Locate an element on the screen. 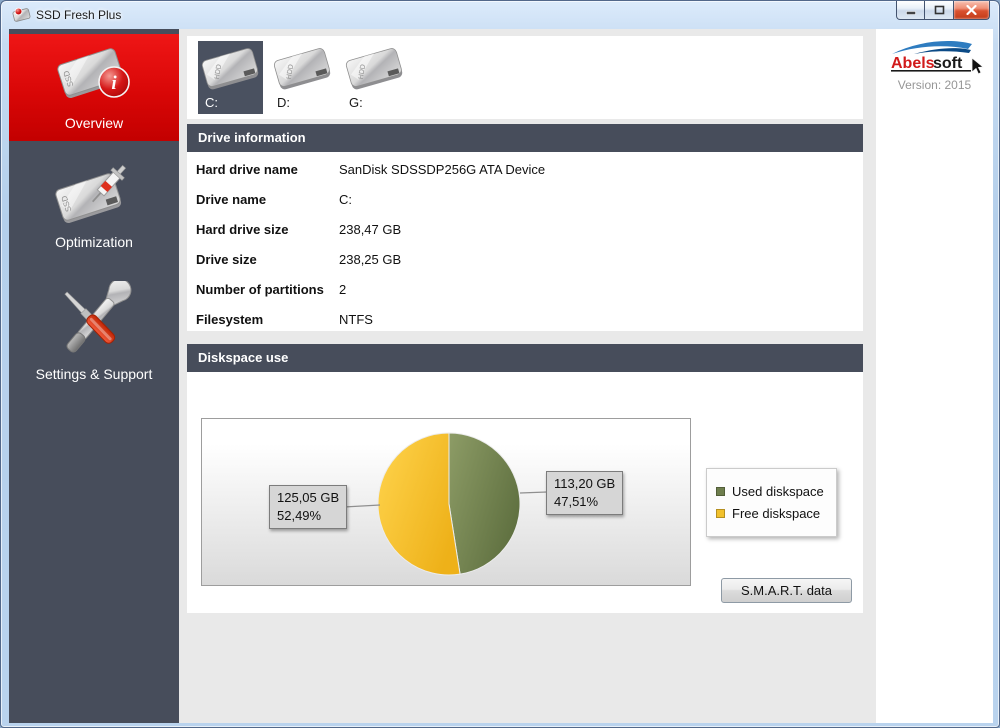 This screenshot has height=728, width=1000. sidebar-item-label: Optimization is located at coordinates (94, 242).